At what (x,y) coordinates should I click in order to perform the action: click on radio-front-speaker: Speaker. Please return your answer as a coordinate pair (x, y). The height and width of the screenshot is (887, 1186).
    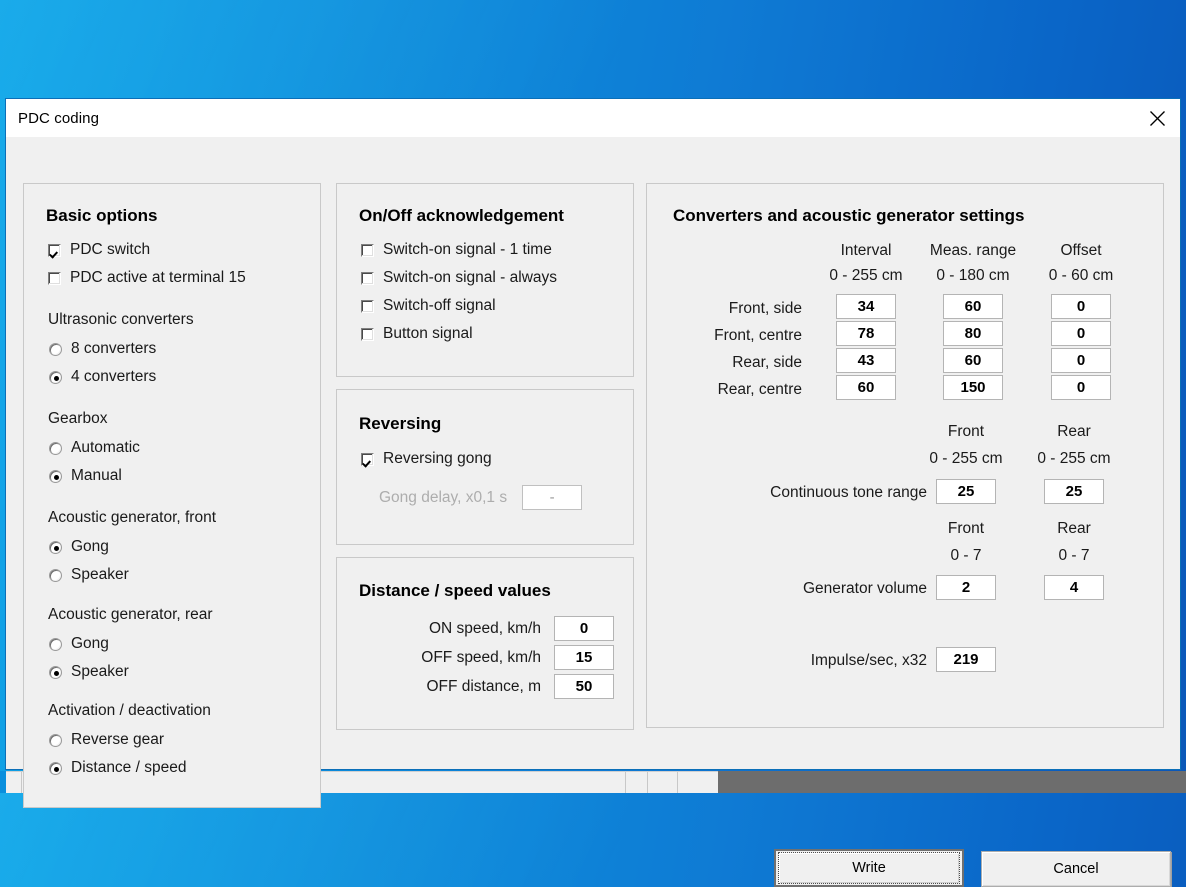
    Looking at the image, I should click on (89, 575).